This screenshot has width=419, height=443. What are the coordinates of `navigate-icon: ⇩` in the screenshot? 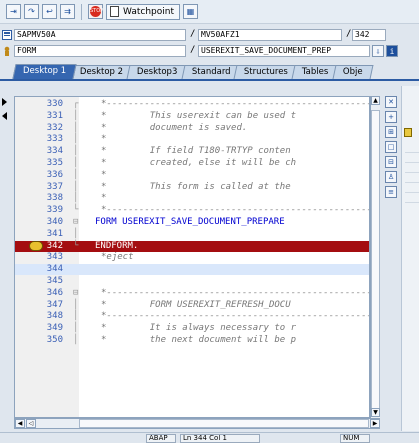 It's located at (378, 51).